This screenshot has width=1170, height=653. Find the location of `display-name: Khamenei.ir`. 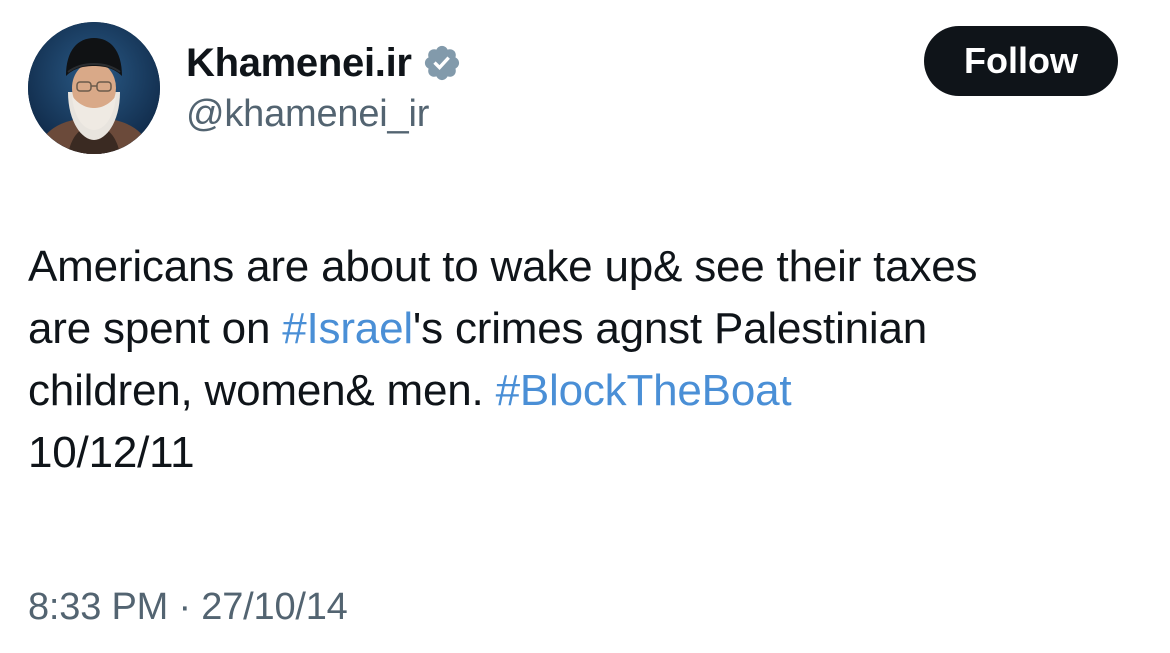

display-name: Khamenei.ir is located at coordinates (299, 63).